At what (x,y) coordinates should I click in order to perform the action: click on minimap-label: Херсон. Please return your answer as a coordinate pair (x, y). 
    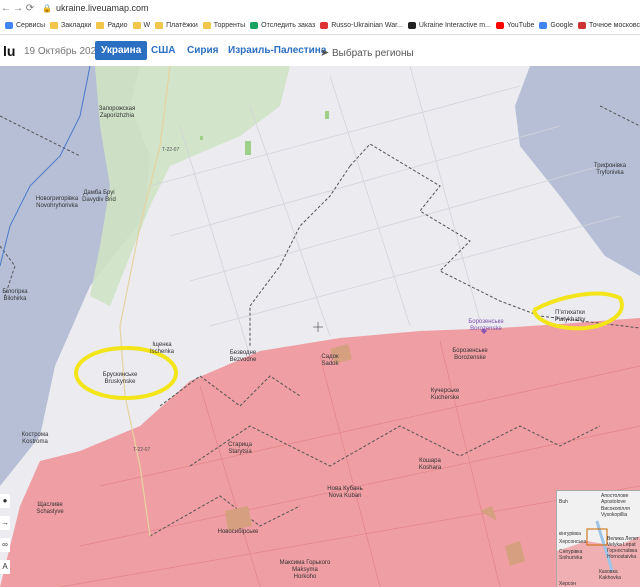
    Looking at the image, I should click on (567, 584).